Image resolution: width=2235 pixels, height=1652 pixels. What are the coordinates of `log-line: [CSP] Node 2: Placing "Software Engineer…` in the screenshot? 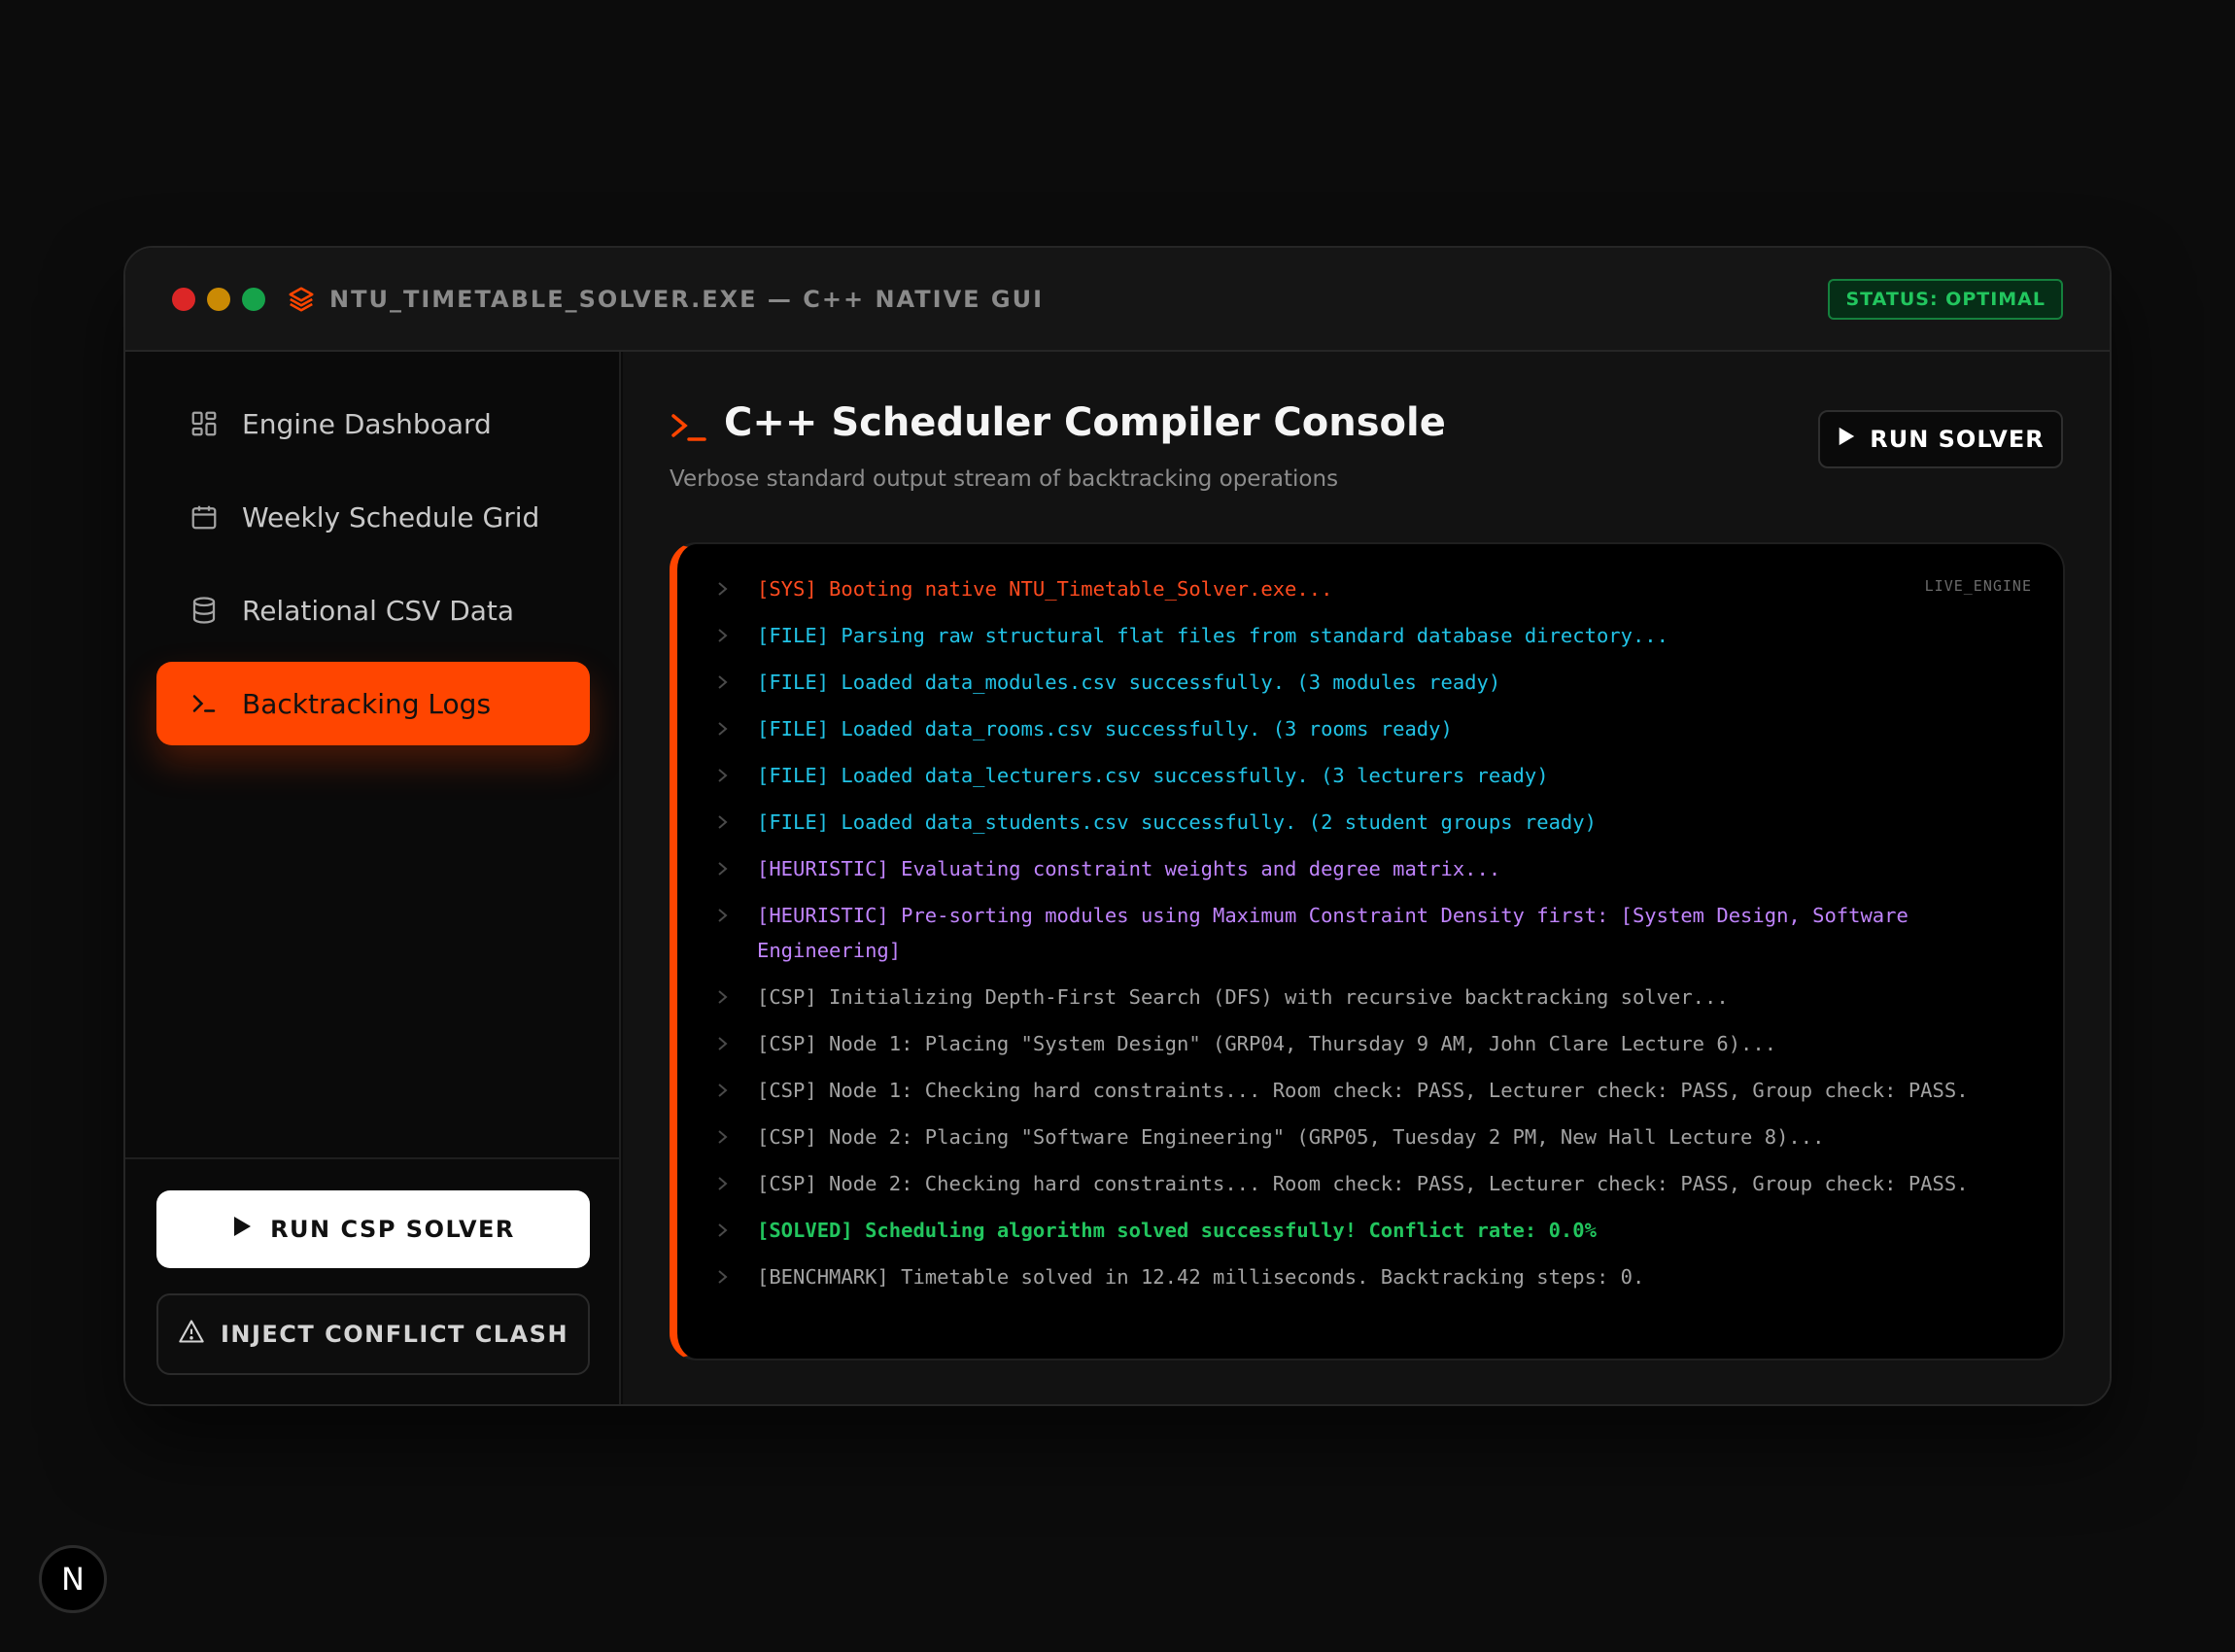 It's located at (1351, 1136).